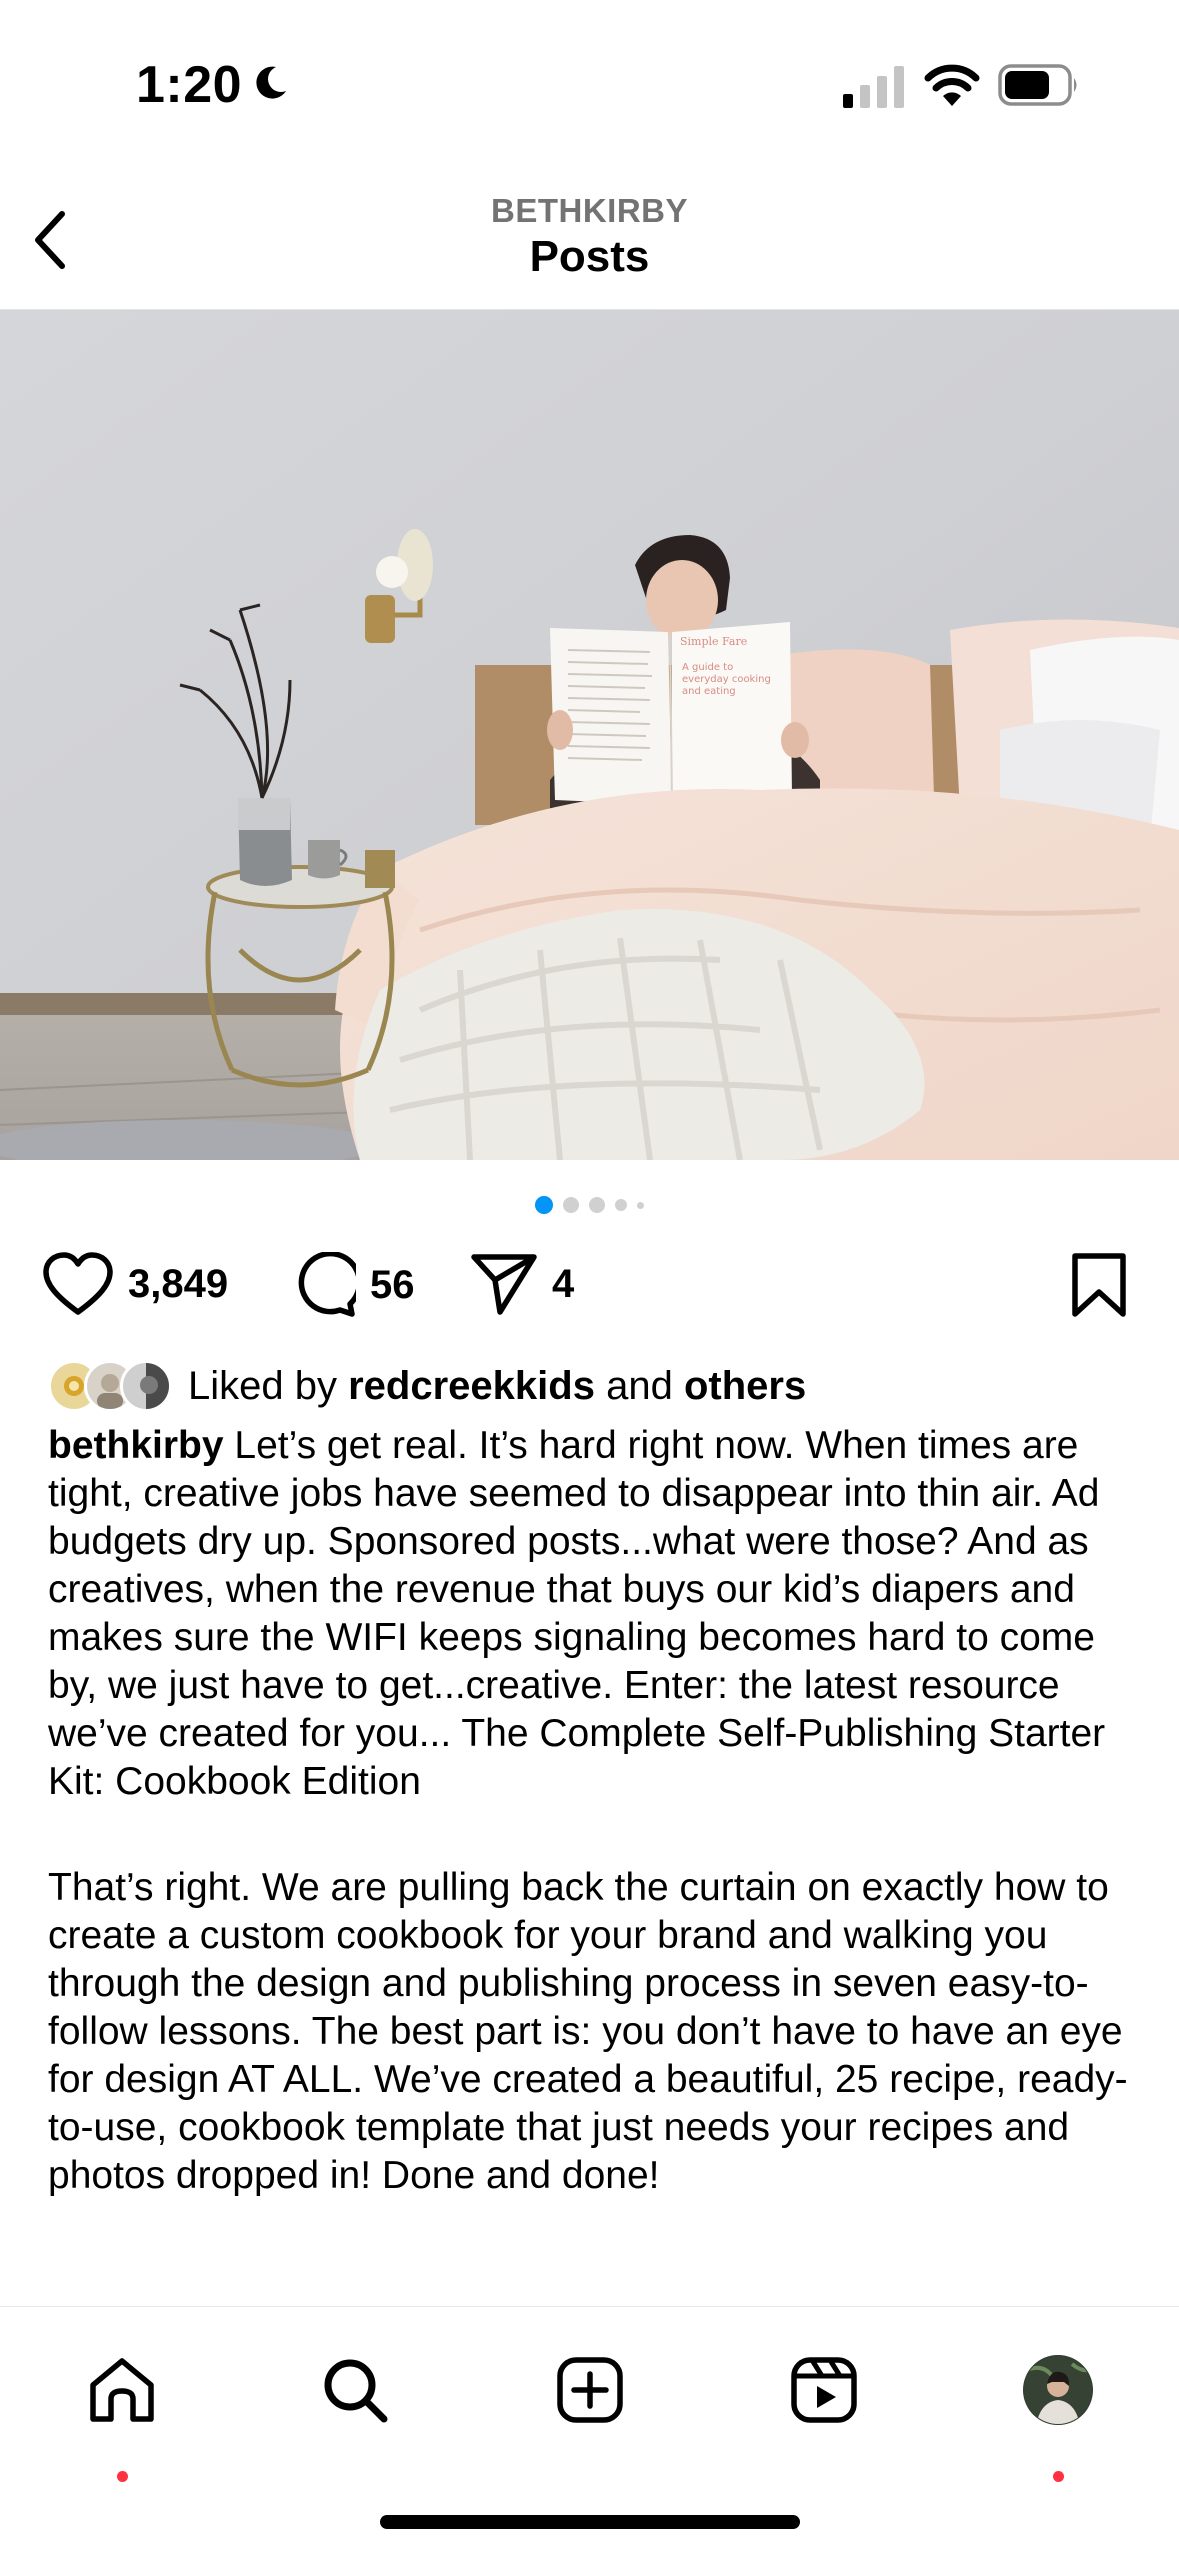  Describe the element at coordinates (952, 85) in the screenshot. I see `wifi-icon` at that location.